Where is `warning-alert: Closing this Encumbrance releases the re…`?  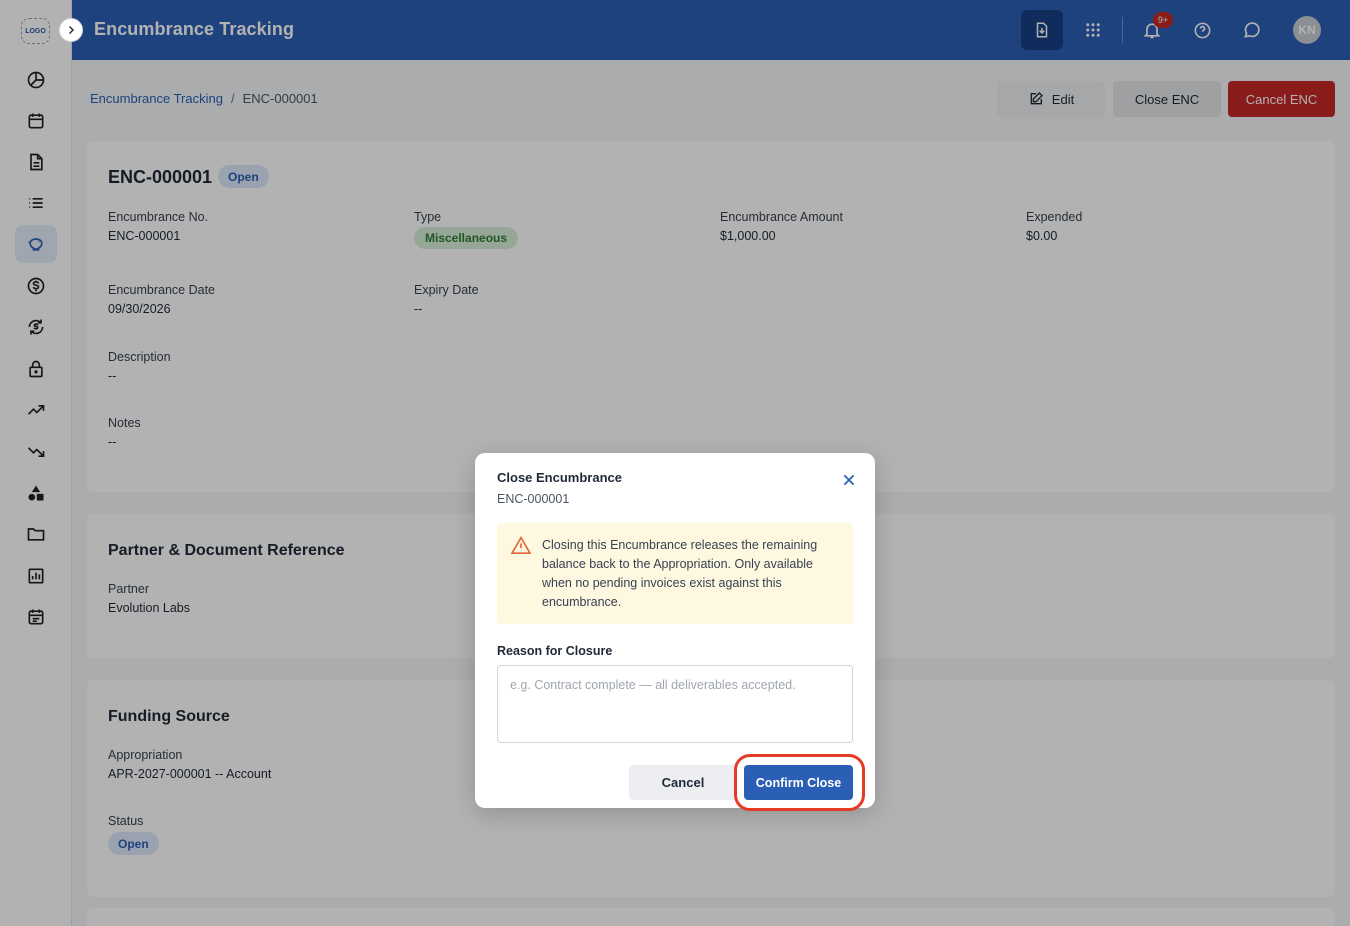 warning-alert: Closing this Encumbrance releases the re… is located at coordinates (675, 573).